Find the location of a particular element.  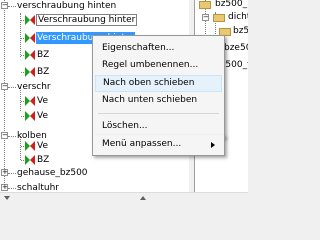

scroll-up-arrow-icon is located at coordinates (143, 198).